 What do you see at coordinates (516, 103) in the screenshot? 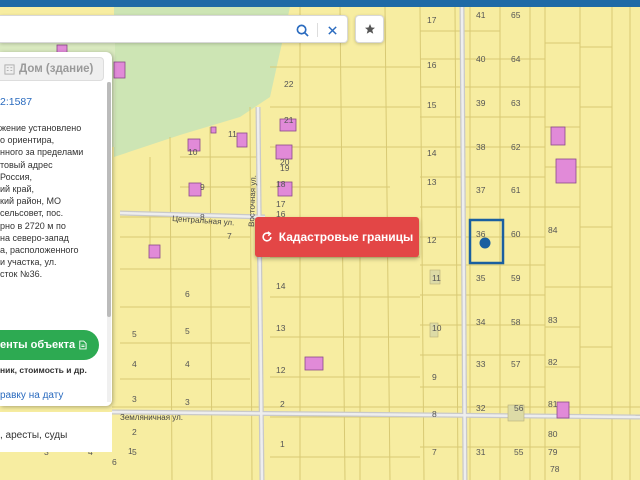
I see `plot-number-label: 63` at bounding box center [516, 103].